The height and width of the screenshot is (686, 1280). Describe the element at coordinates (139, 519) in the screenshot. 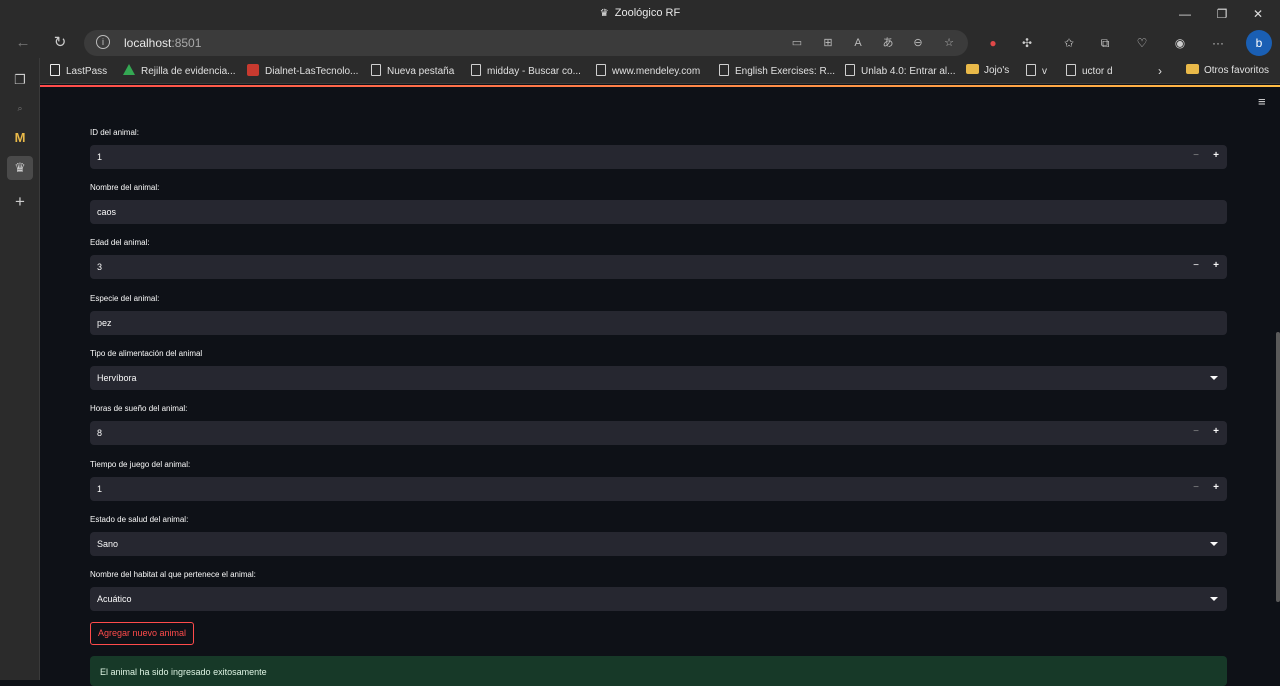

I see `health-label: Estado de salud del animal:` at that location.